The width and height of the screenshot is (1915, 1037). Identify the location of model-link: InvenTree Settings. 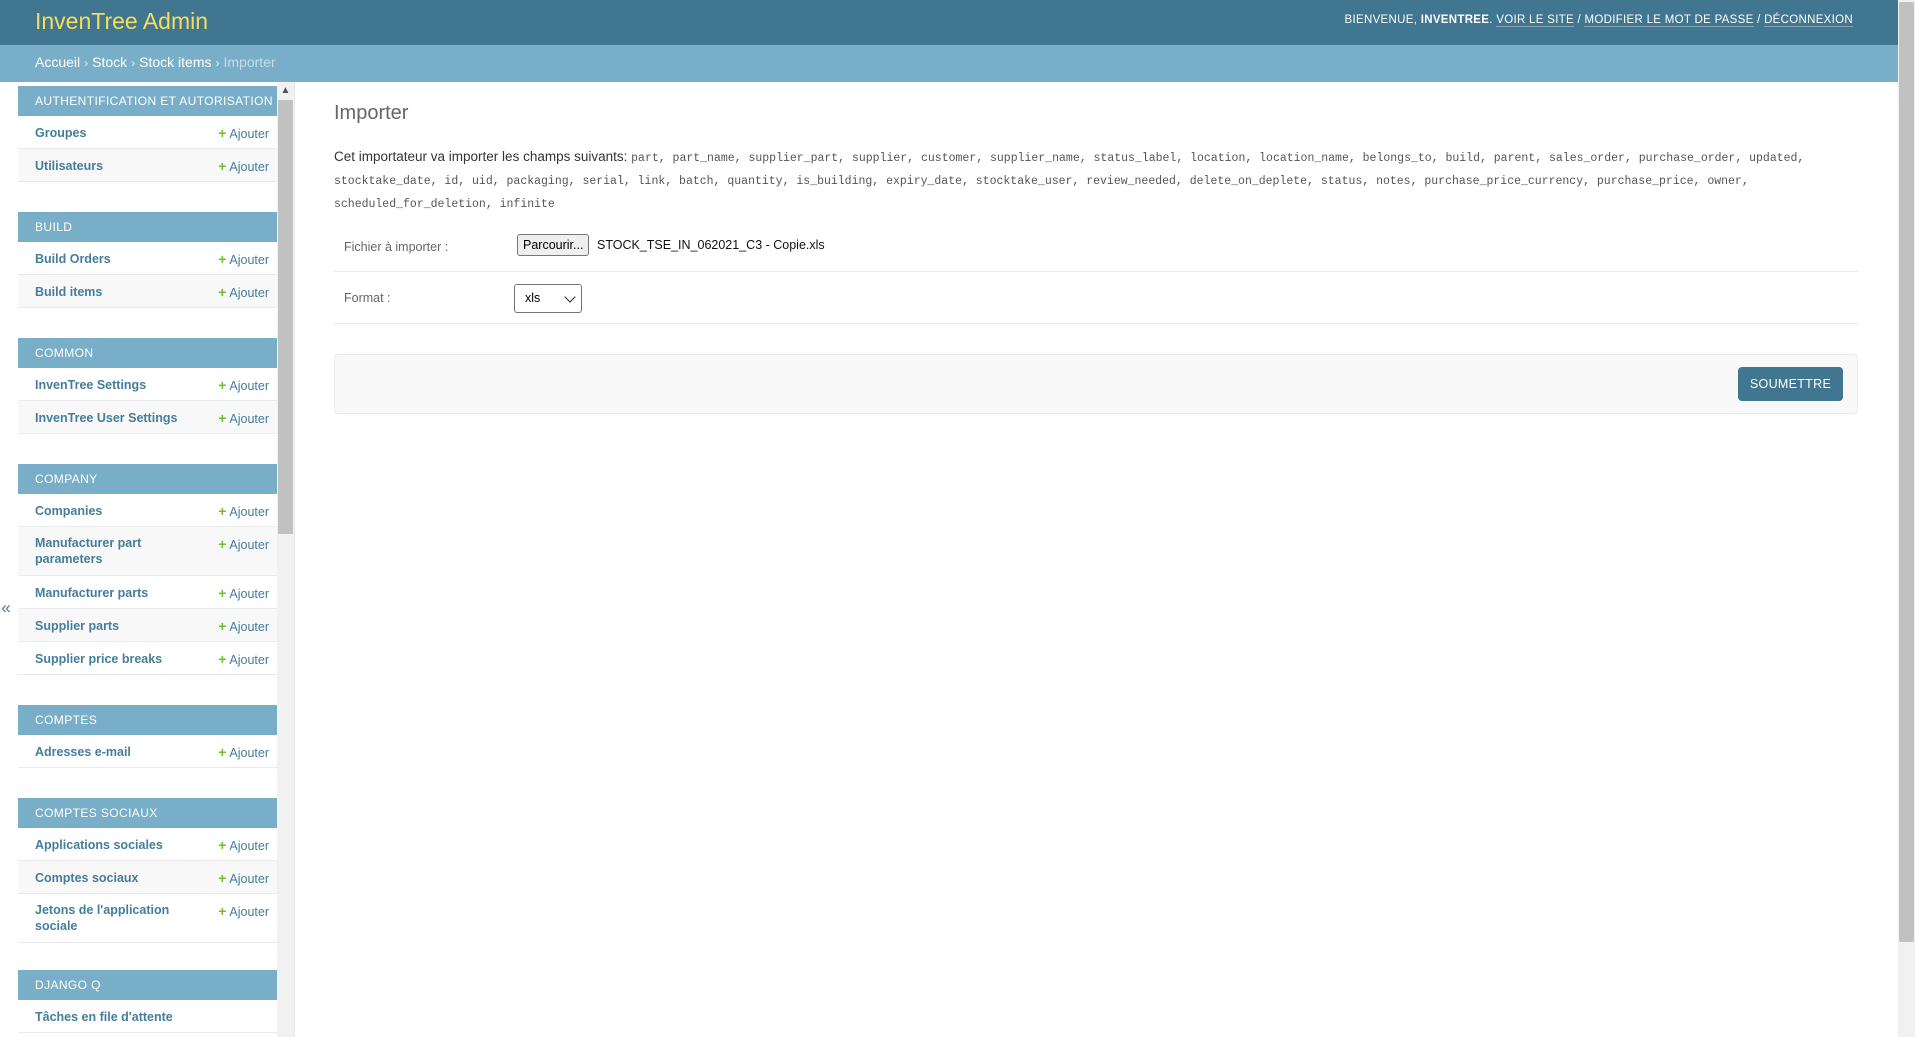
(90, 385).